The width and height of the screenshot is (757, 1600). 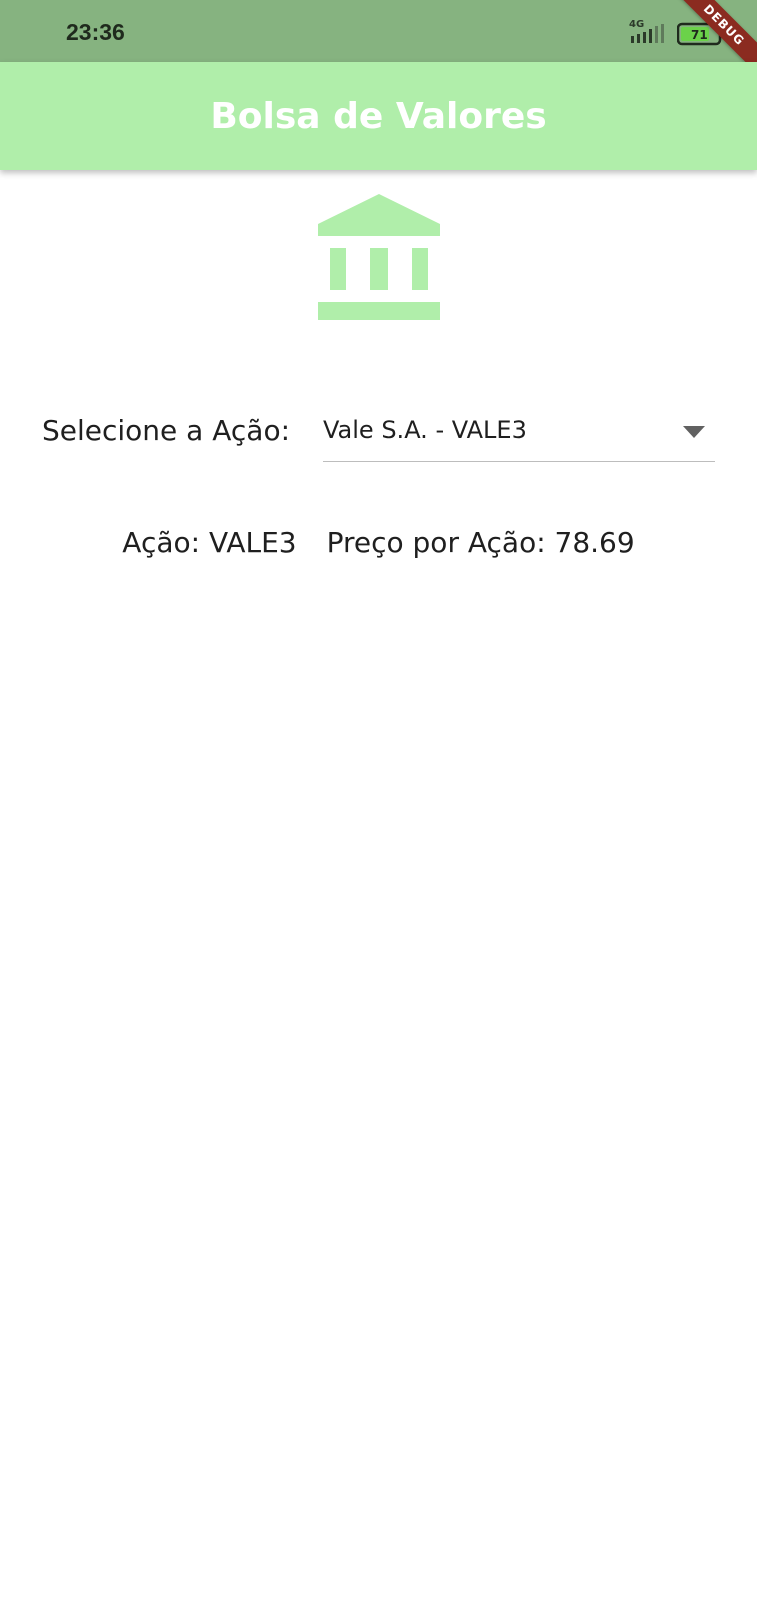 I want to click on stock-selector-label: Selecione a Ação:, so click(x=166, y=430).